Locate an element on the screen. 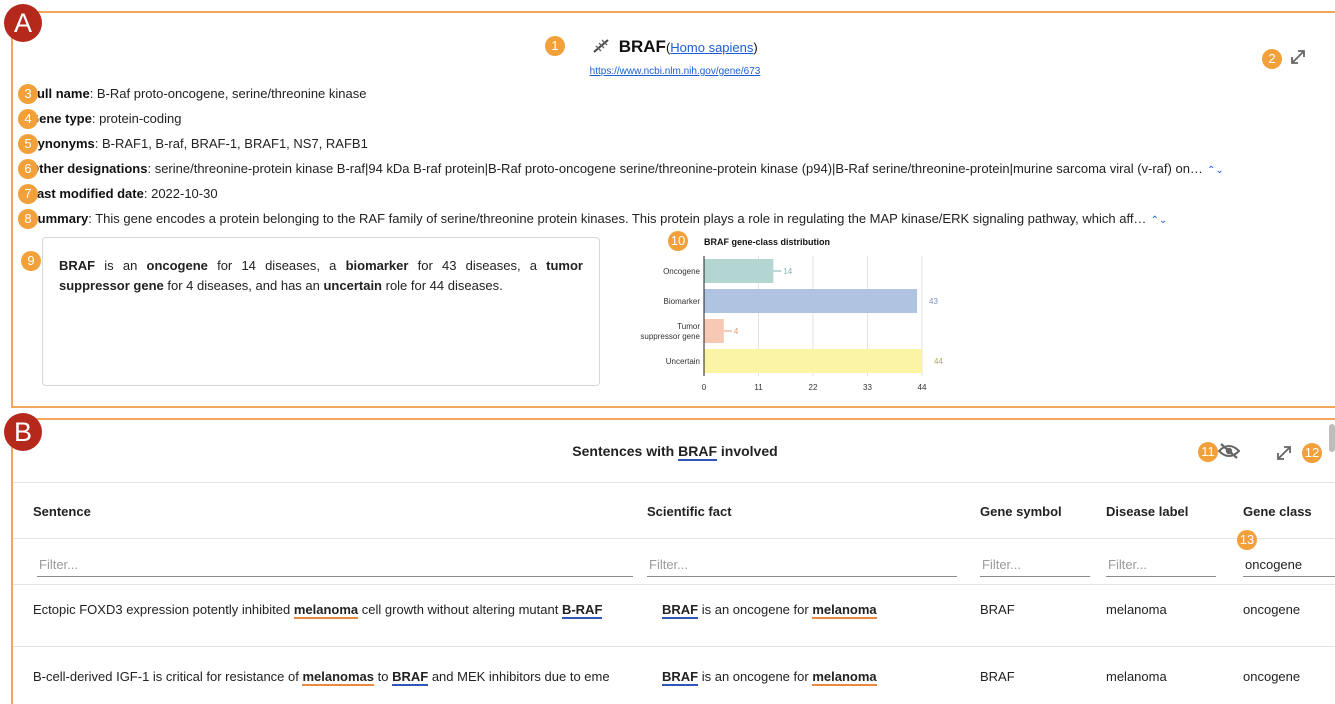  other-designations-label: Other designations is located at coordinates (88, 168).